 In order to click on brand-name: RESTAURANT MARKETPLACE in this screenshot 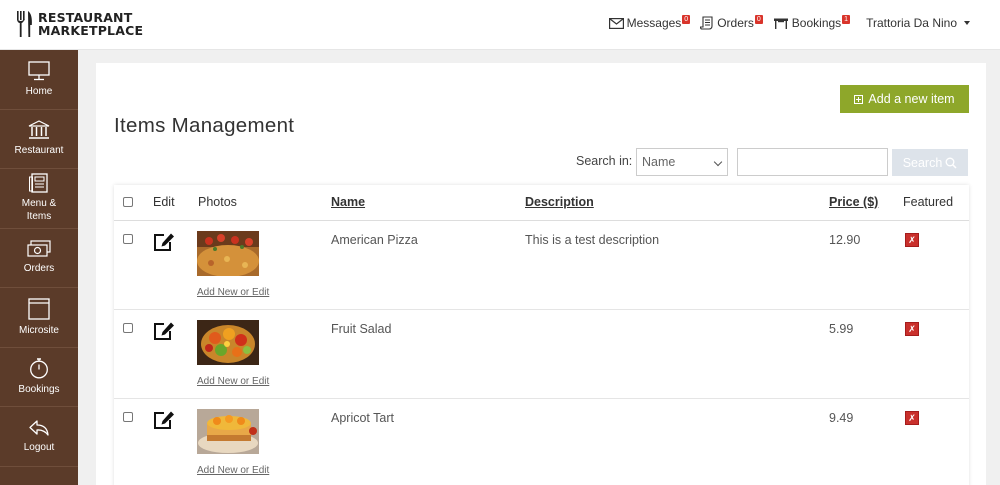, I will do `click(91, 23)`.